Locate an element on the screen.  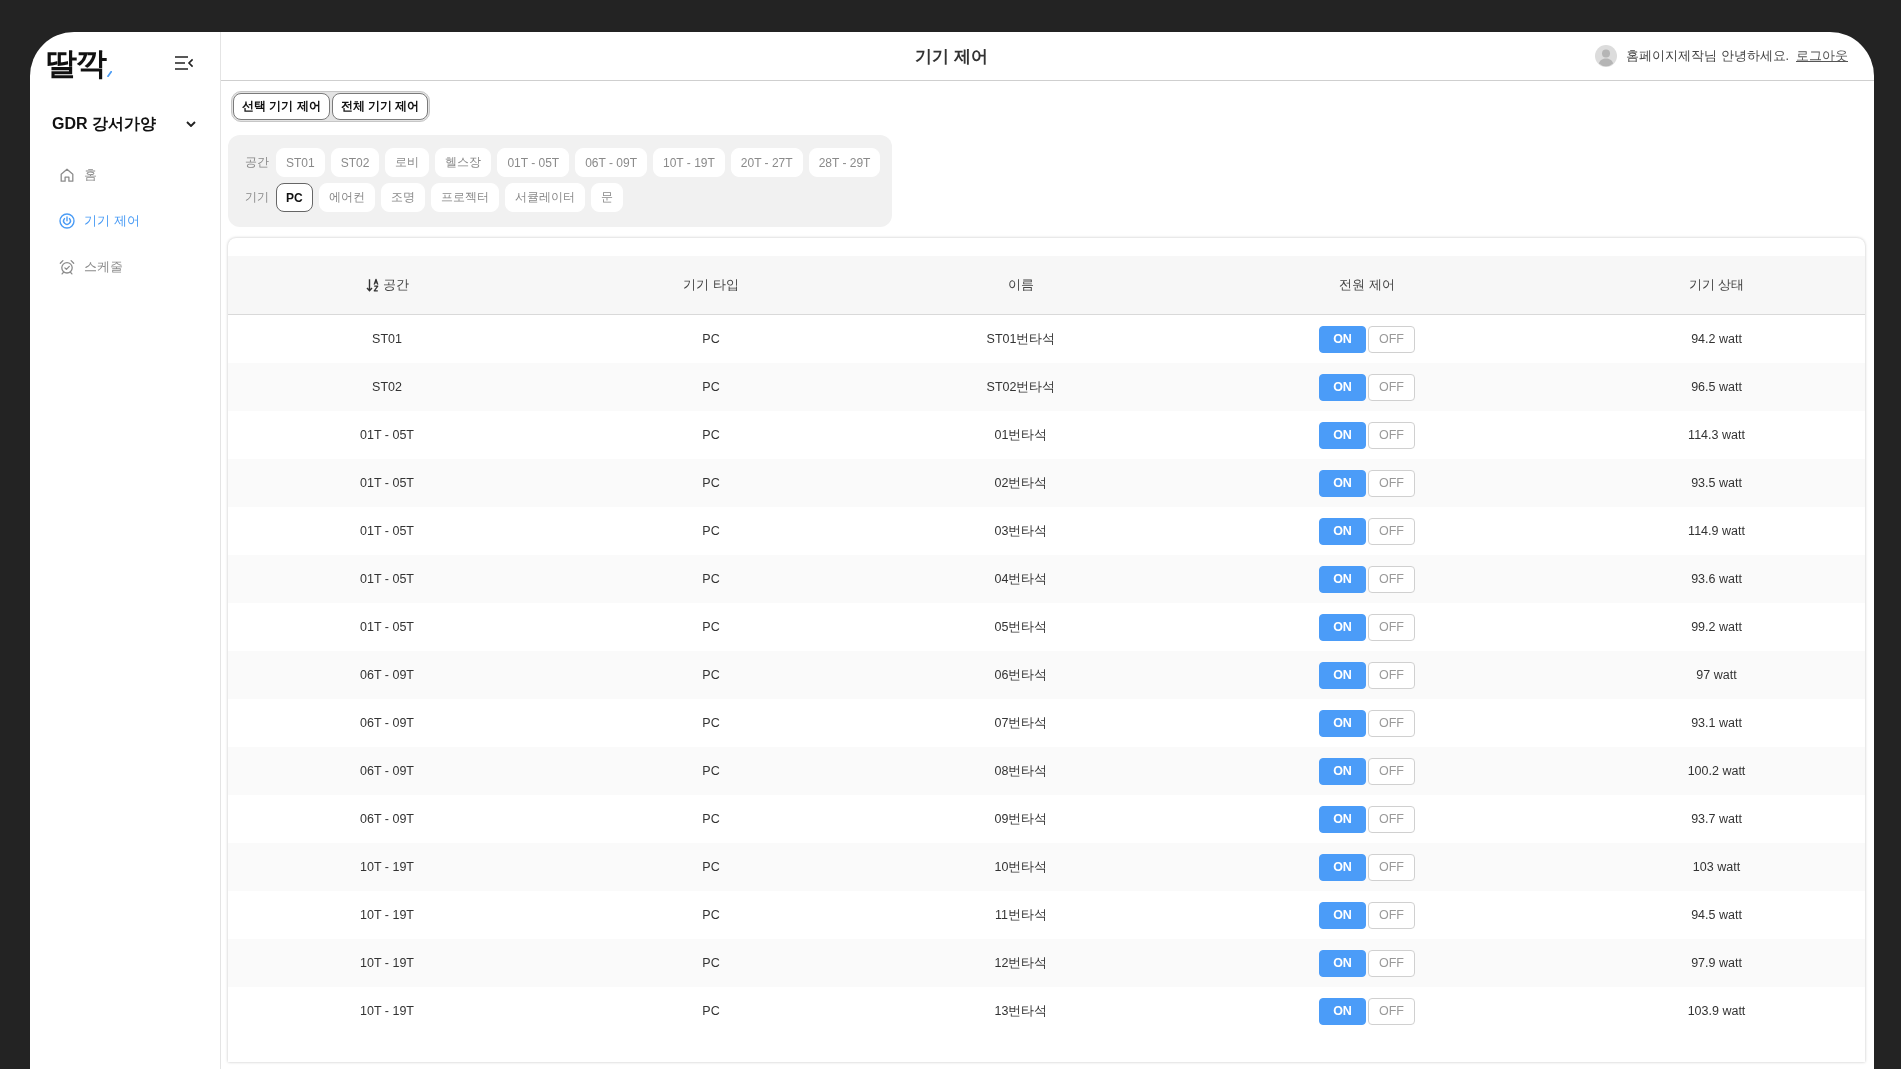
power-reading: 99.2 watt is located at coordinates (1716, 627).